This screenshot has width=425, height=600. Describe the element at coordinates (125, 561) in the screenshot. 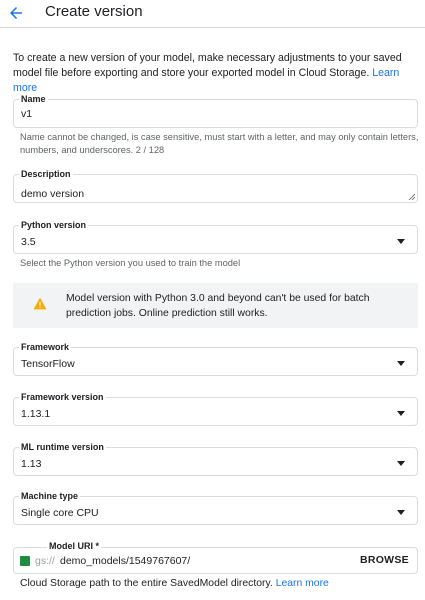

I see `model-uri-value: demo_models/1549767607/` at that location.